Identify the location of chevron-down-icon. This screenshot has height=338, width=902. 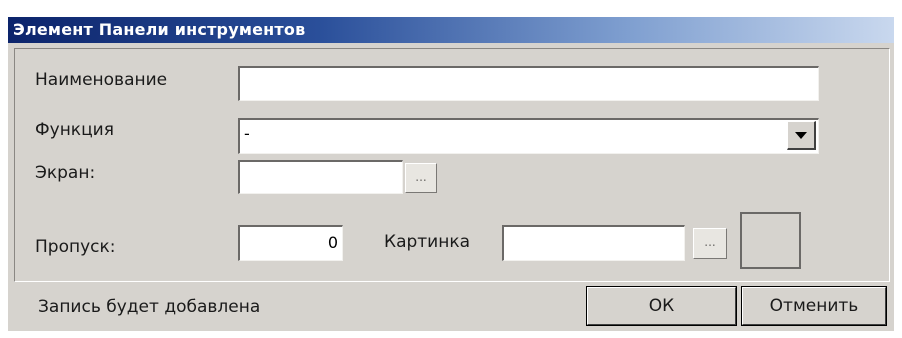
(801, 135).